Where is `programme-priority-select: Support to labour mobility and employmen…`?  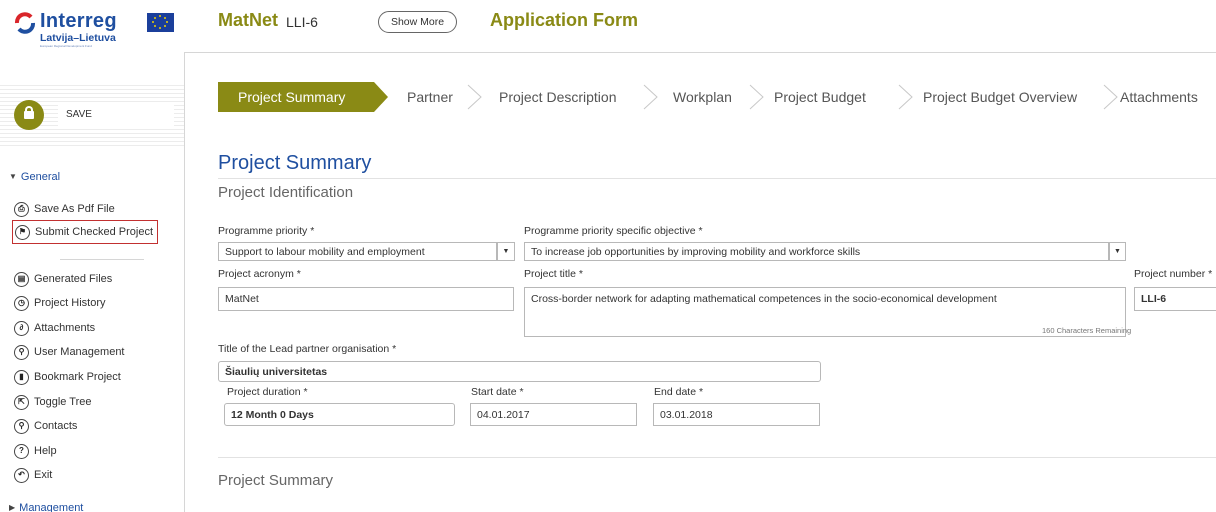 programme-priority-select: Support to labour mobility and employmen… is located at coordinates (357, 251).